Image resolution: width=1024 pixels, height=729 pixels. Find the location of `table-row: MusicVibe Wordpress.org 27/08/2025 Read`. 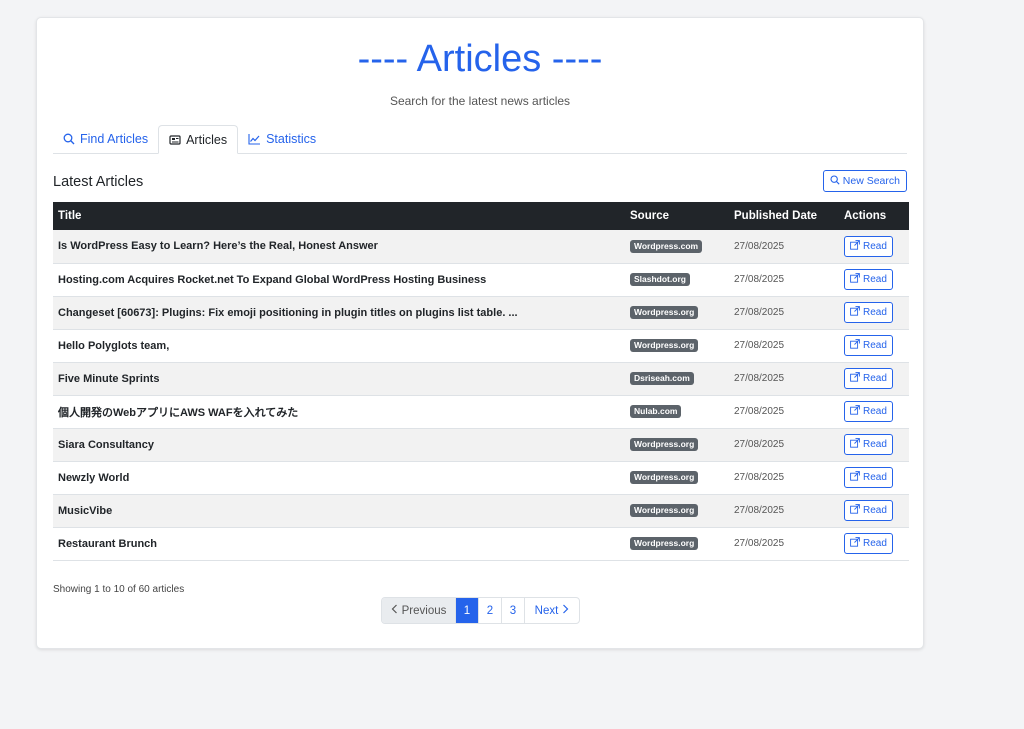

table-row: MusicVibe Wordpress.org 27/08/2025 Read is located at coordinates (481, 511).